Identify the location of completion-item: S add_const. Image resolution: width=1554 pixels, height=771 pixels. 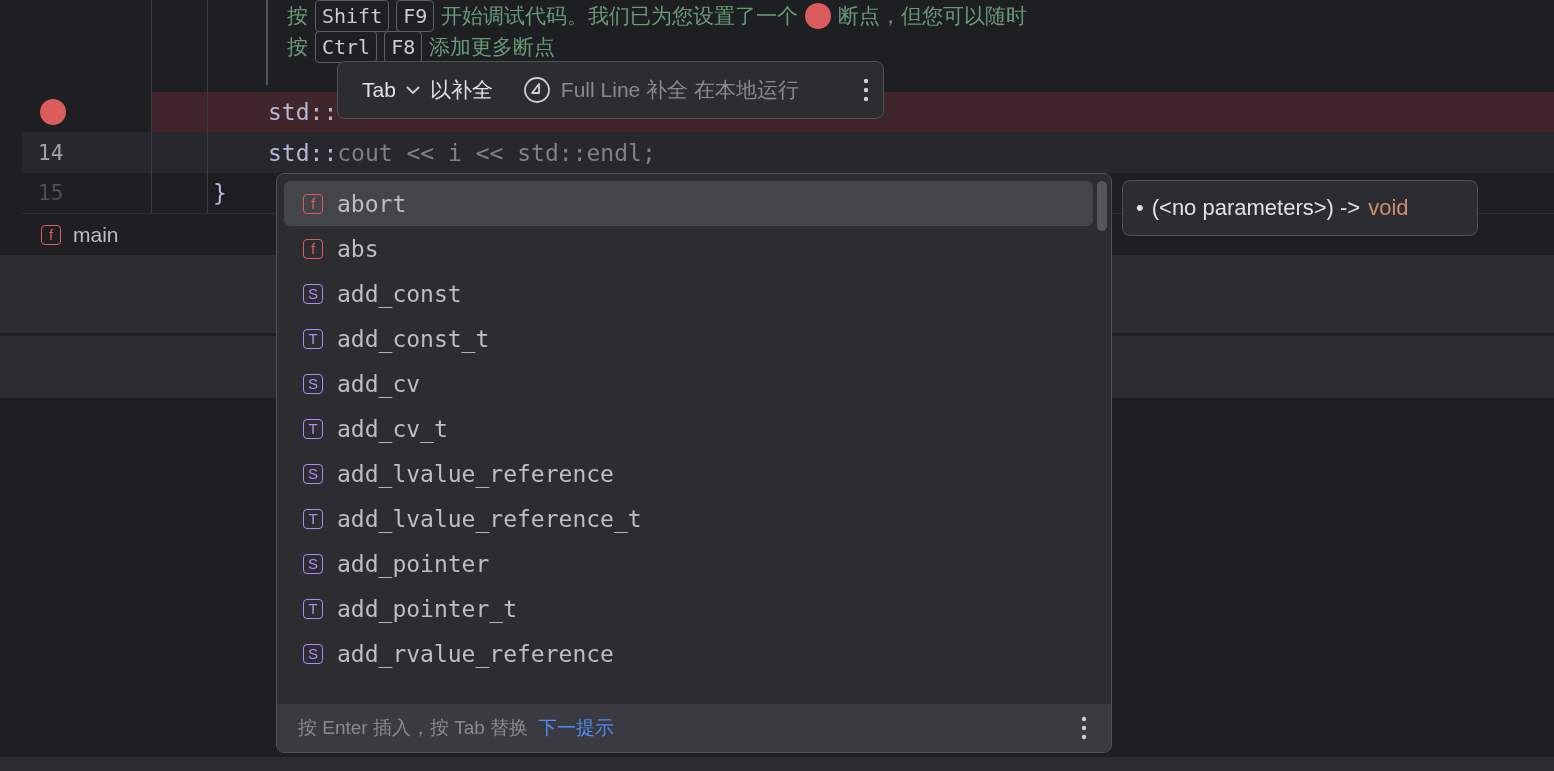
(688, 293).